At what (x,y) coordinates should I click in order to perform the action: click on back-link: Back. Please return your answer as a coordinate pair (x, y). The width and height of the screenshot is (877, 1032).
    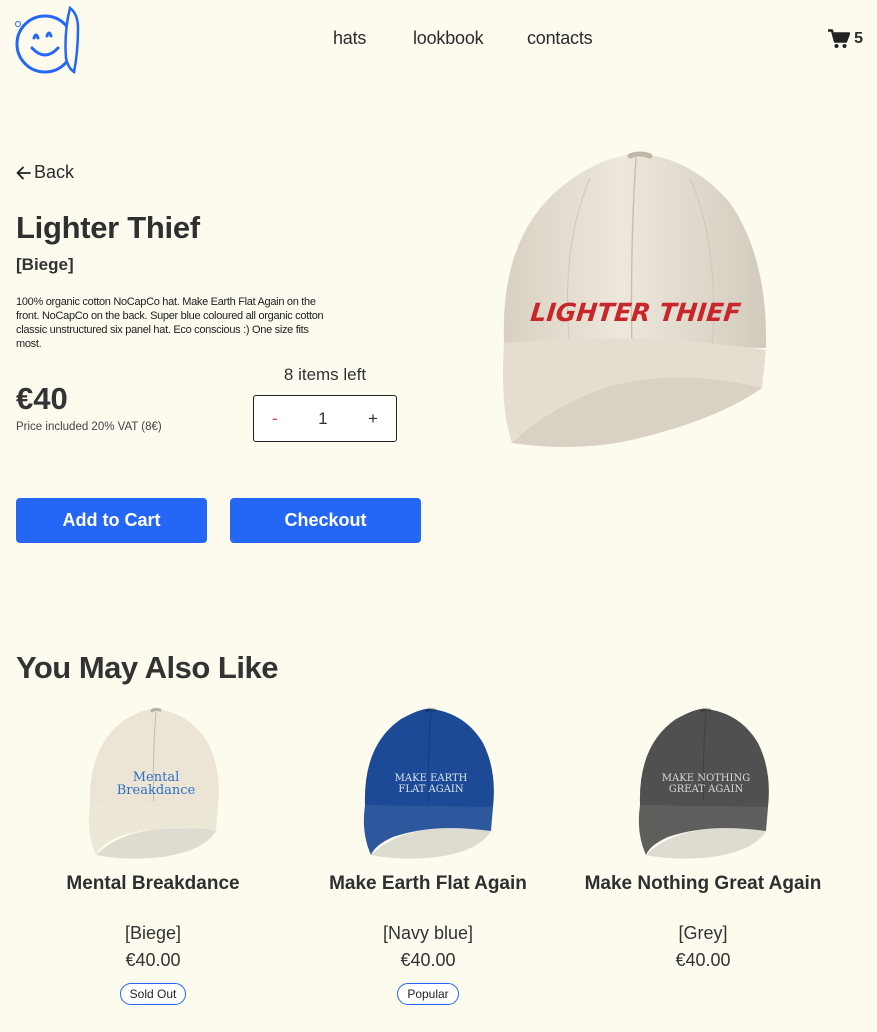
    Looking at the image, I should click on (45, 172).